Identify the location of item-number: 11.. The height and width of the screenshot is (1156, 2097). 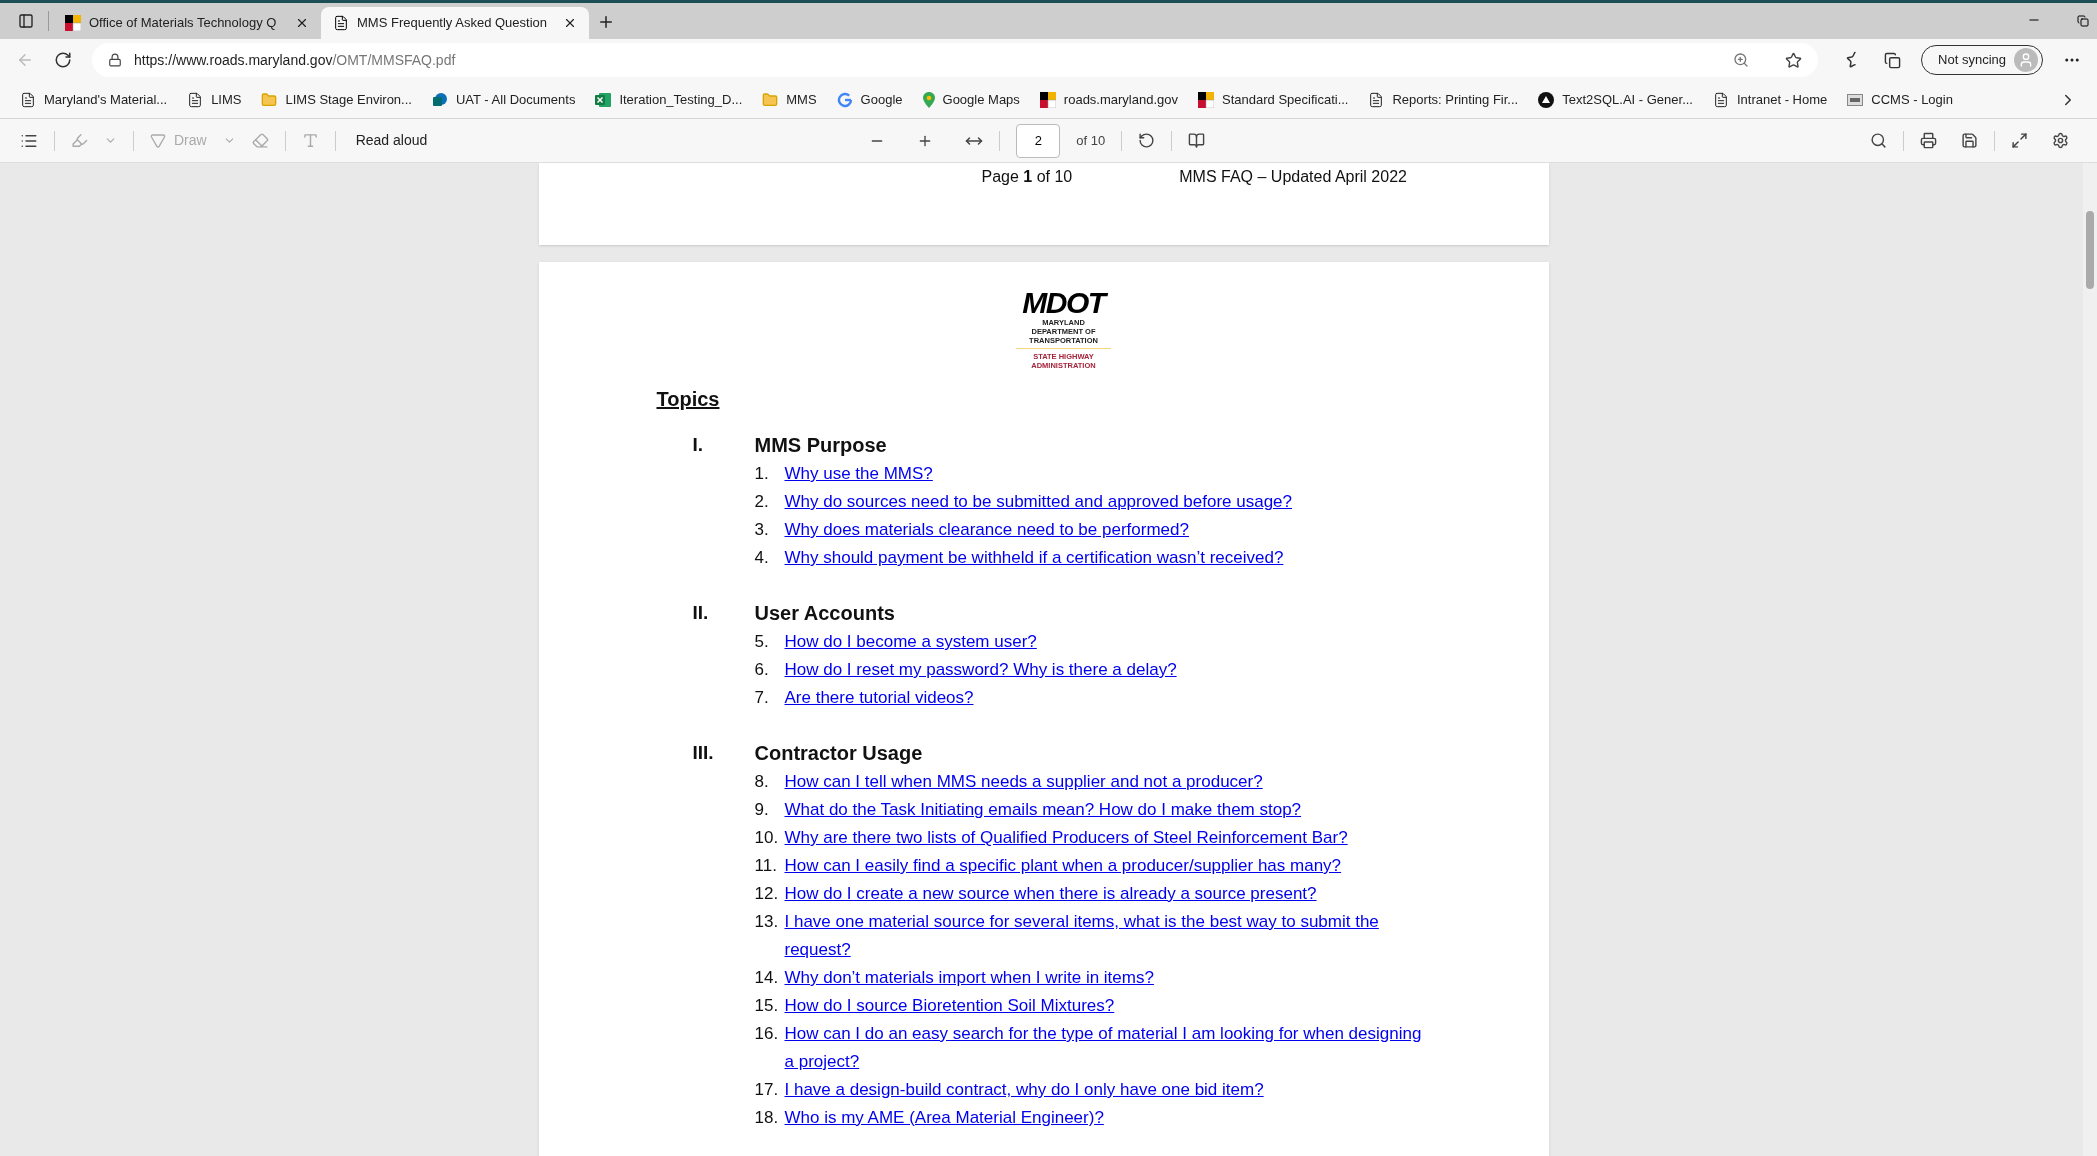
(766, 866).